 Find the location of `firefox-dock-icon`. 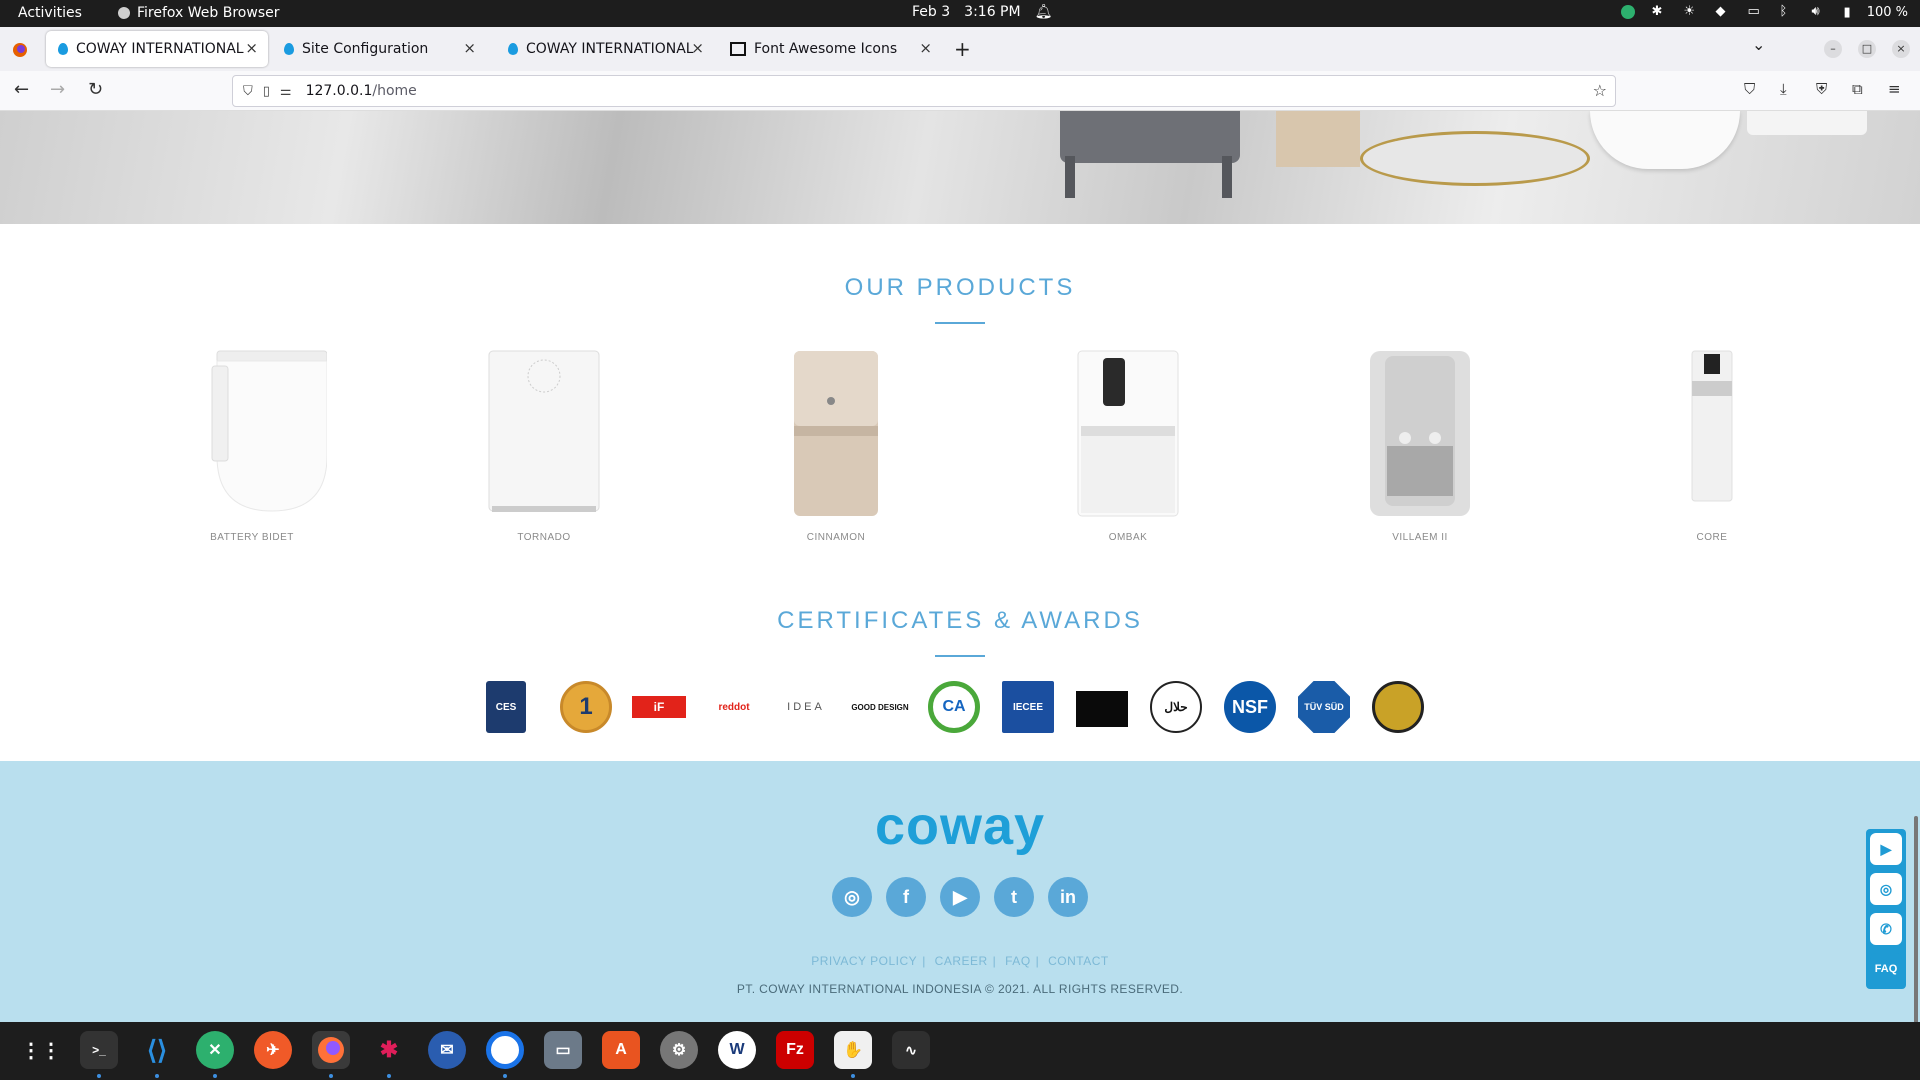

firefox-dock-icon is located at coordinates (331, 1050).